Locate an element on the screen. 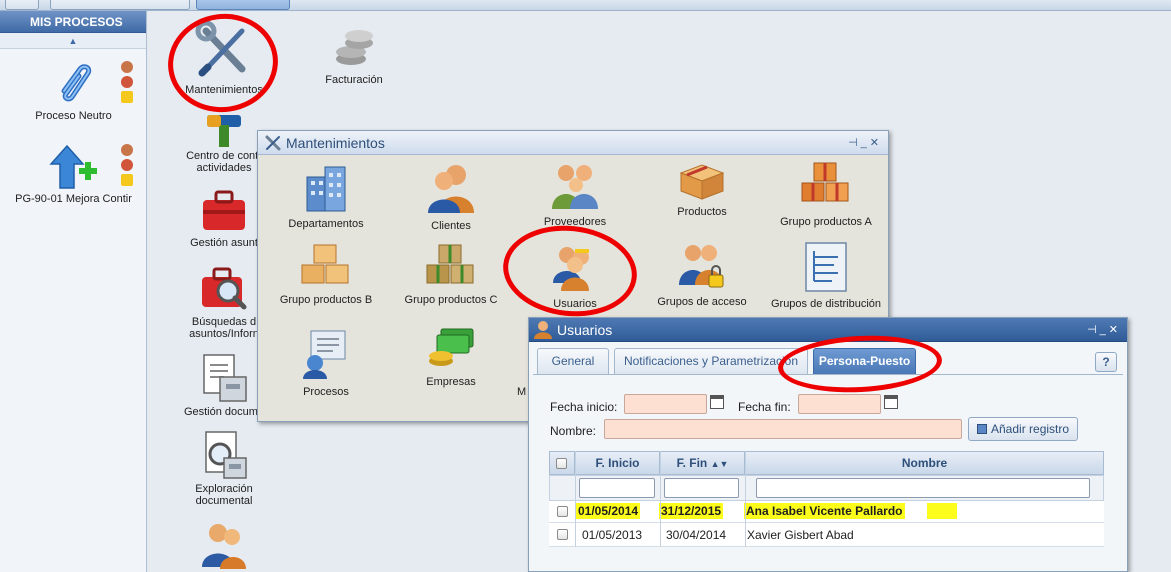 Image resolution: width=1171 pixels, height=572 pixels. window-title: Usuarios is located at coordinates (585, 330).